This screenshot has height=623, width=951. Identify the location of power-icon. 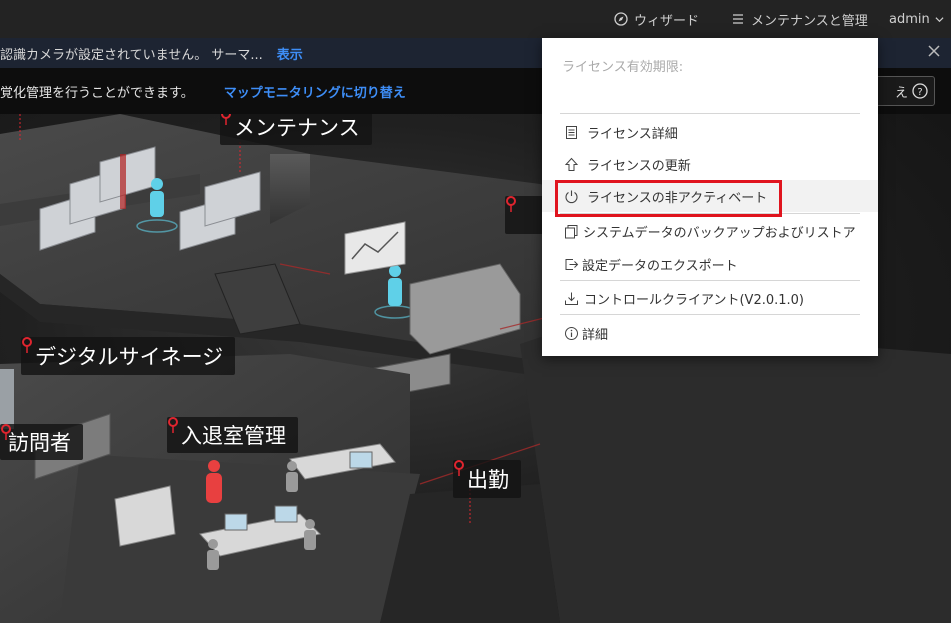
(571, 196).